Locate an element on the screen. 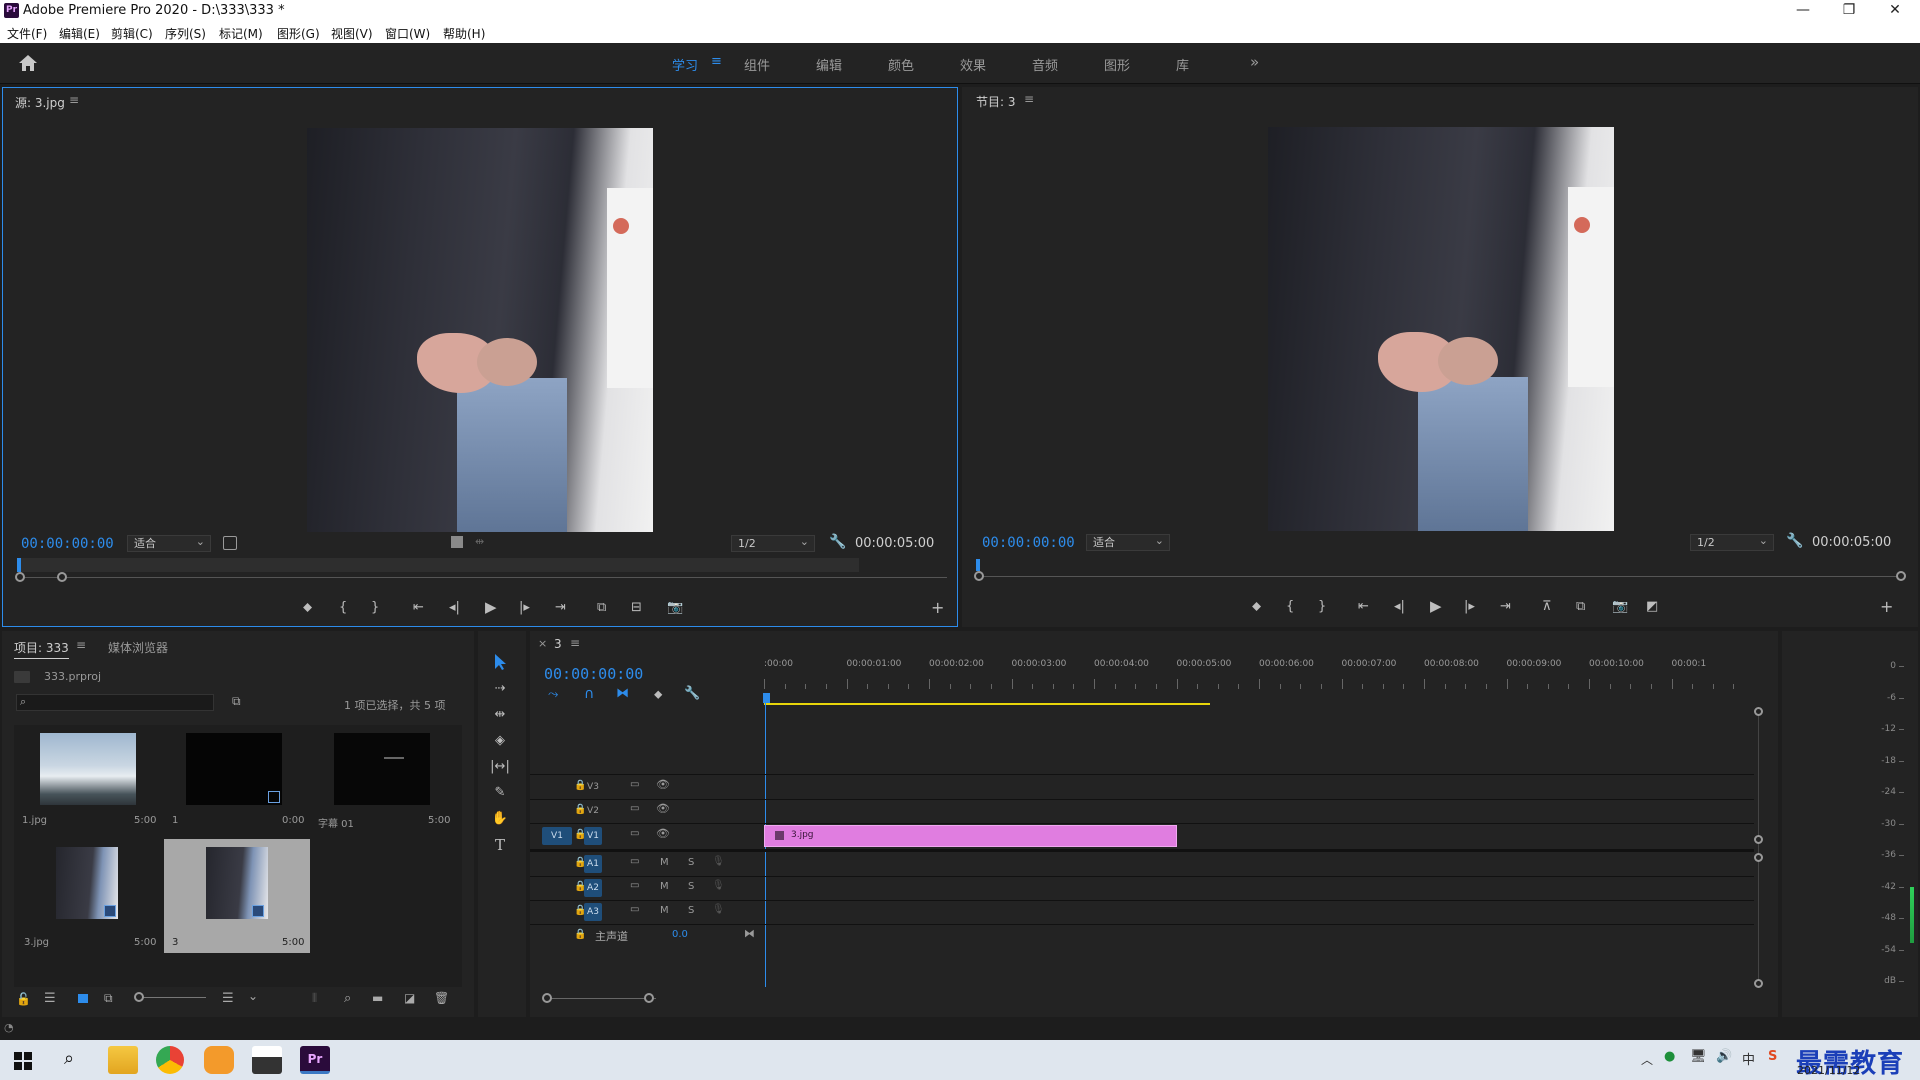  search-icon: ⌕ is located at coordinates (69, 1058).